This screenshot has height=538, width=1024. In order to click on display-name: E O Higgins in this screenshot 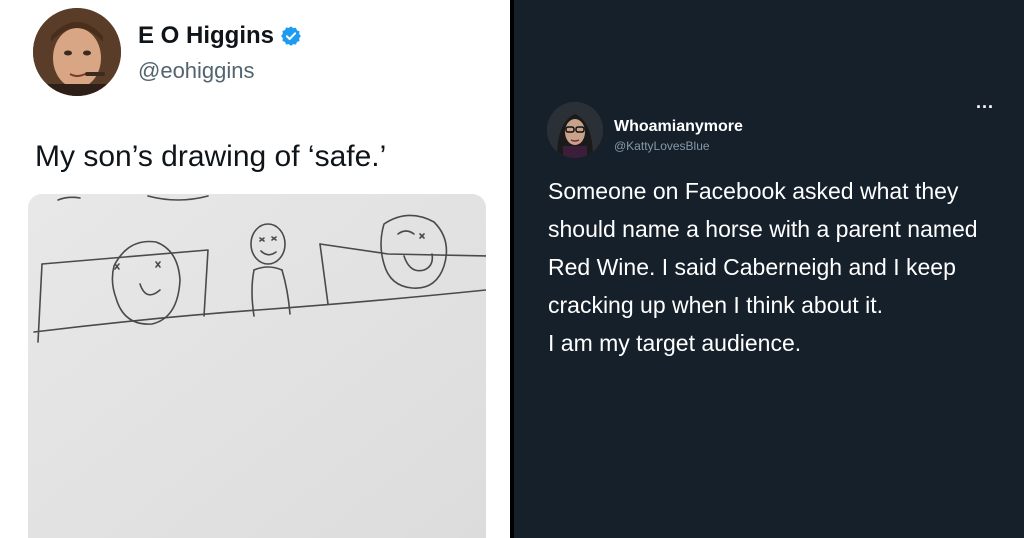, I will do `click(206, 36)`.